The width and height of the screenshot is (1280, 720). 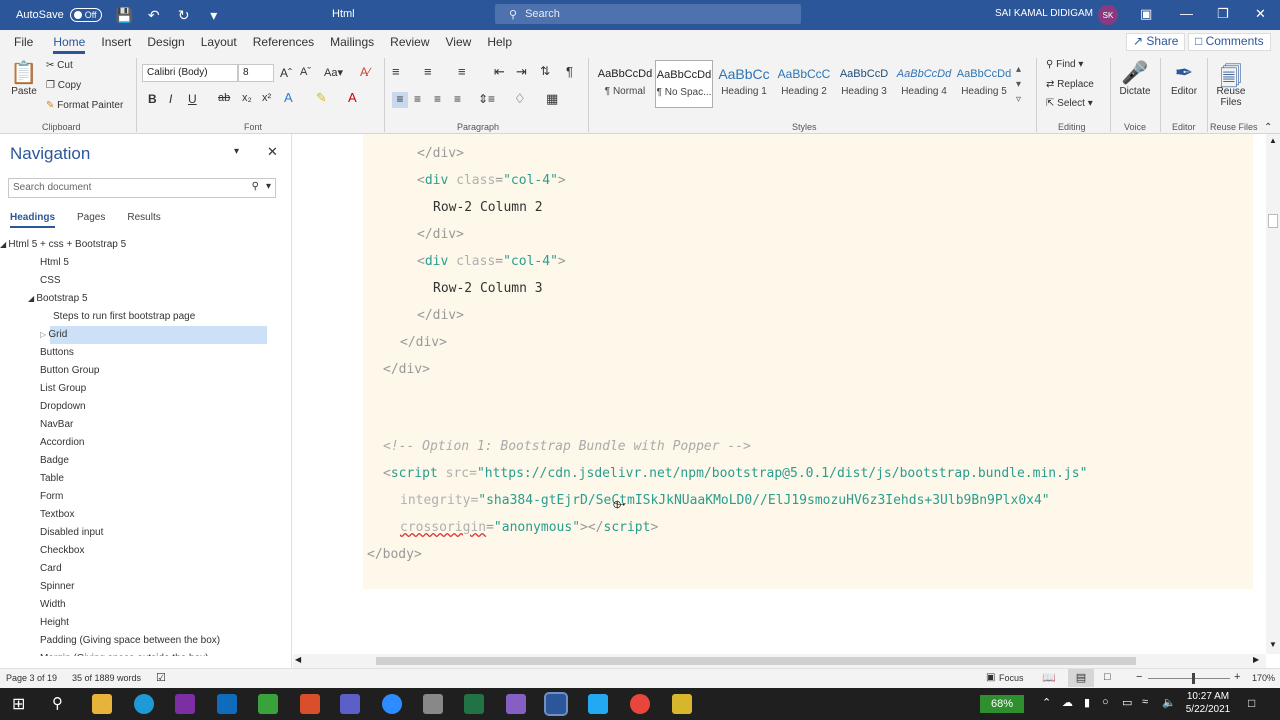 I want to click on notifications-icon: □, so click(x=1251, y=703).